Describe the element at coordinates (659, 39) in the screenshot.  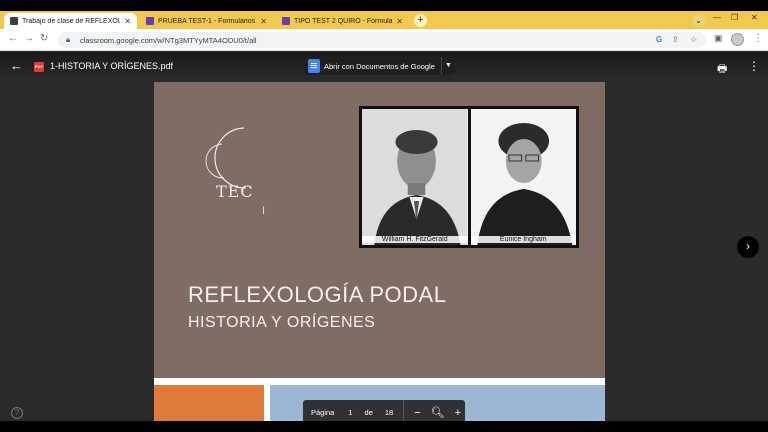
I see `google-icon: G` at that location.